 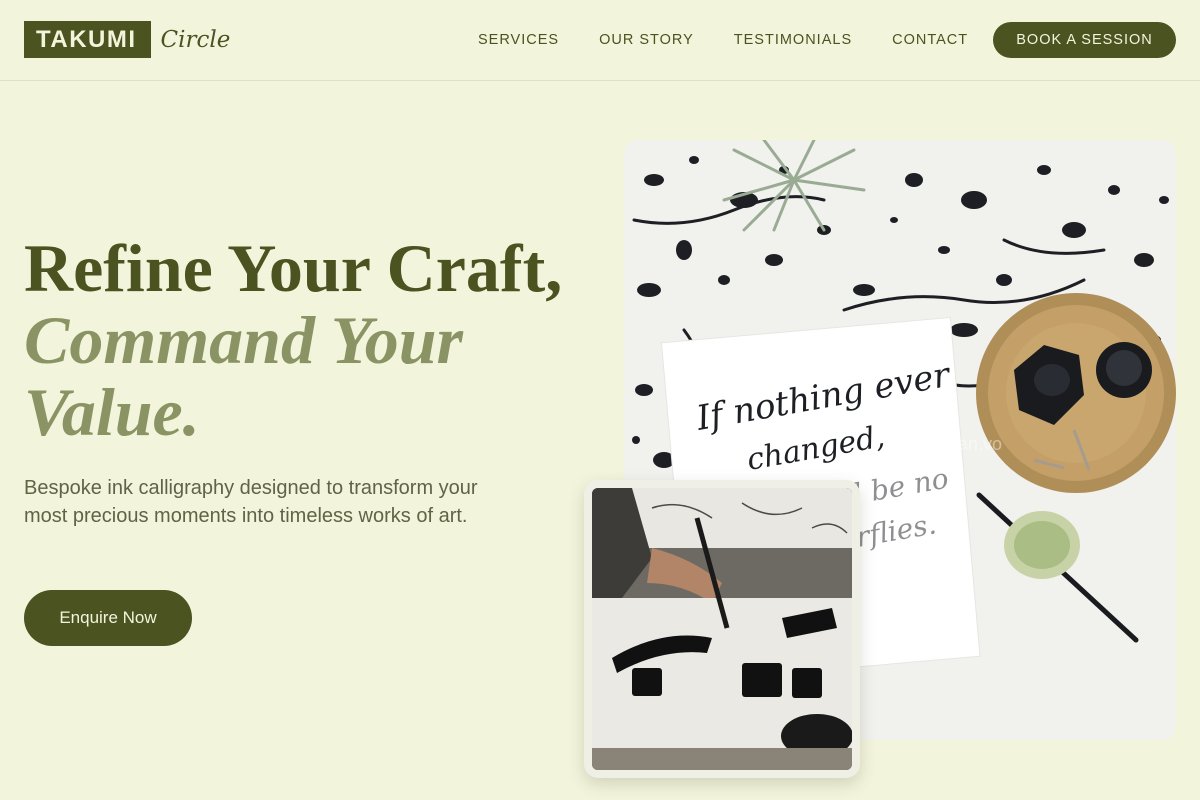 I want to click on brush-writing-illustration, so click(x=722, y=629).